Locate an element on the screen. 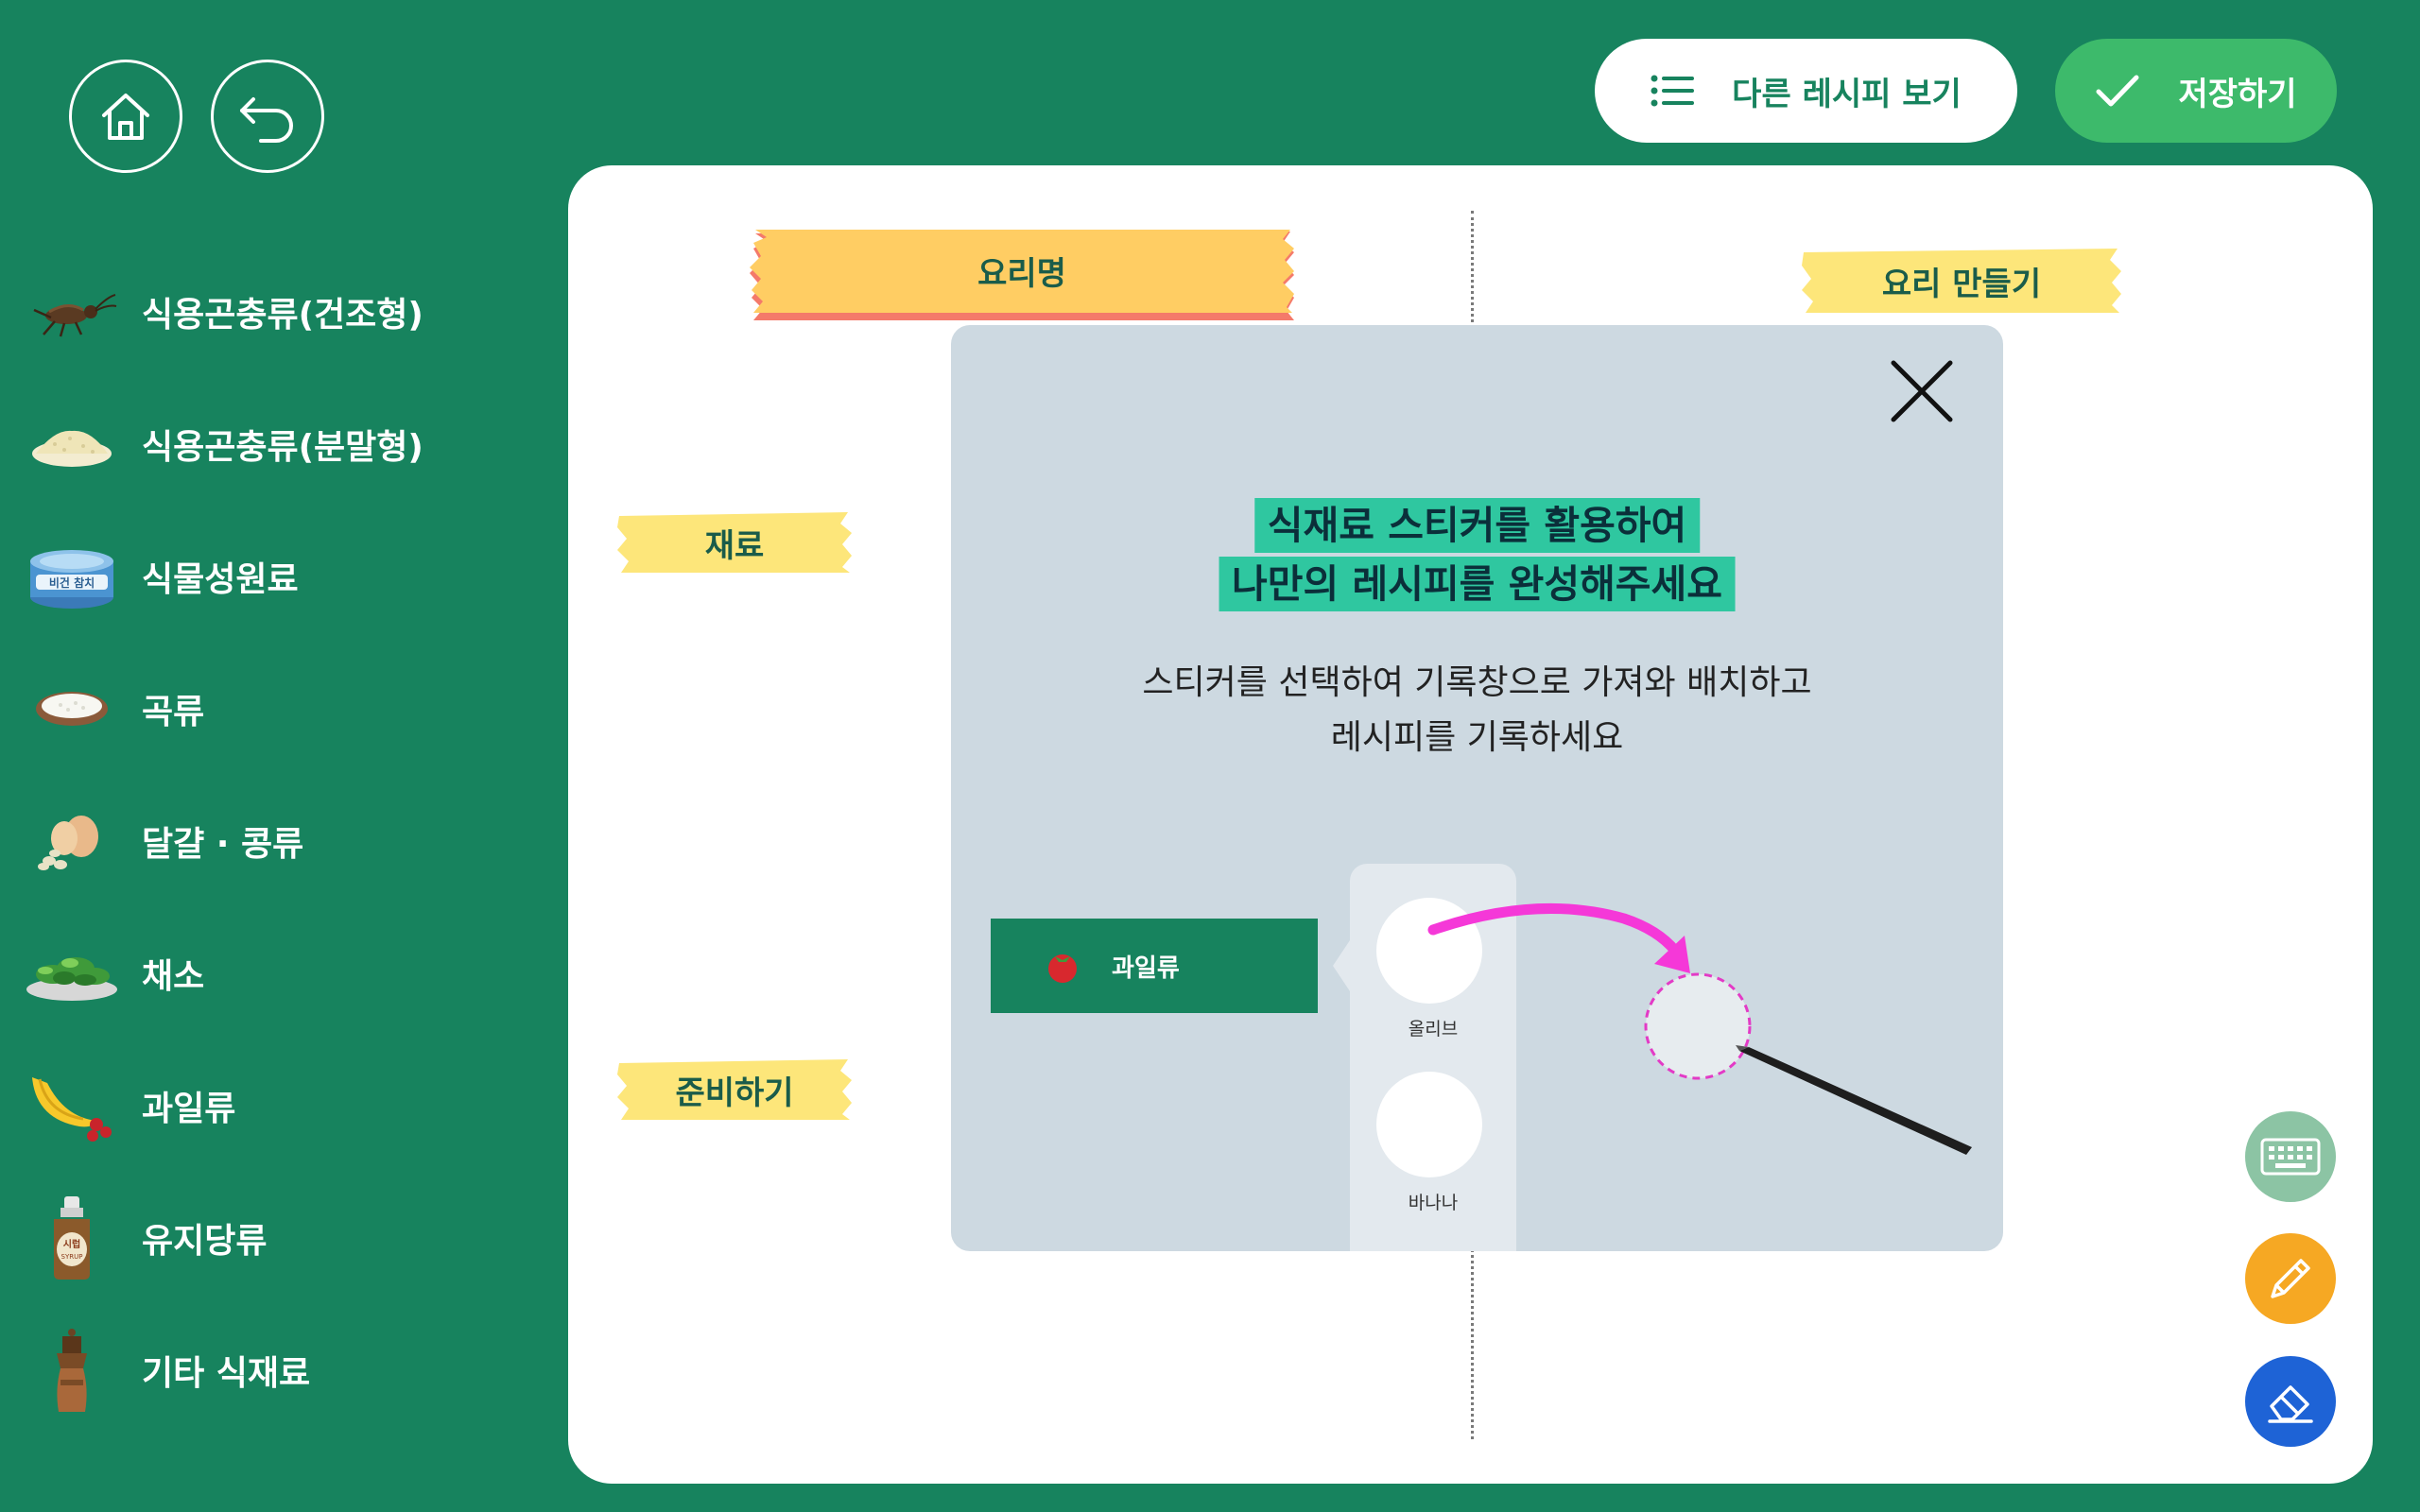 The height and width of the screenshot is (1512, 2420). close-icon is located at coordinates (1922, 391).